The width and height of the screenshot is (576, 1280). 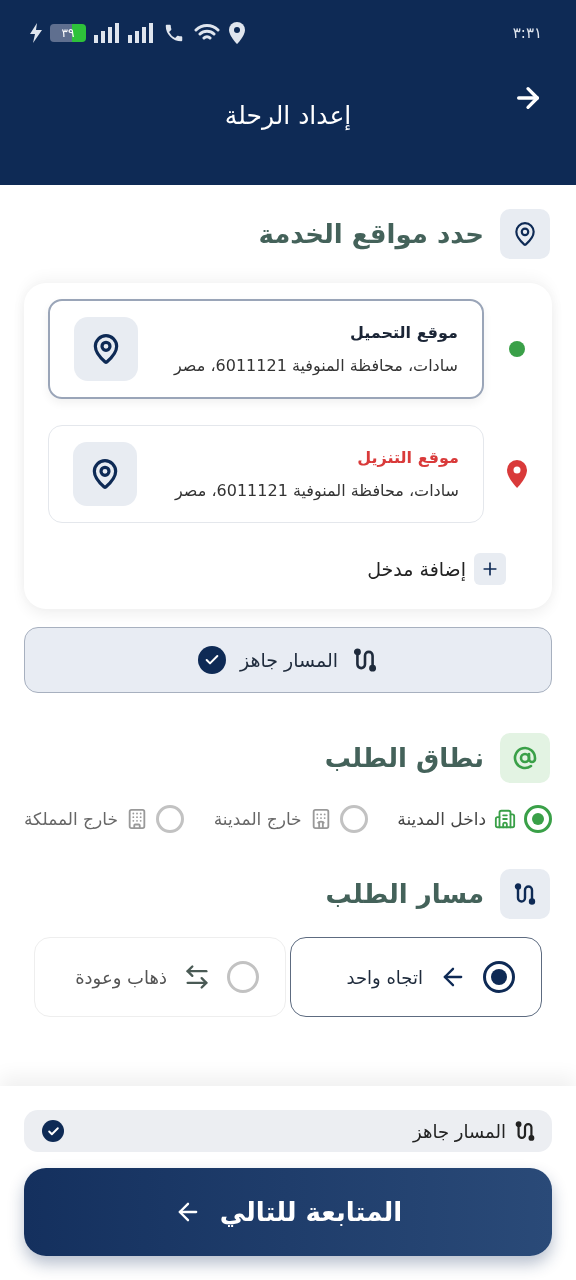 I want to click on page-title: إعداد الرحلة, so click(x=288, y=115).